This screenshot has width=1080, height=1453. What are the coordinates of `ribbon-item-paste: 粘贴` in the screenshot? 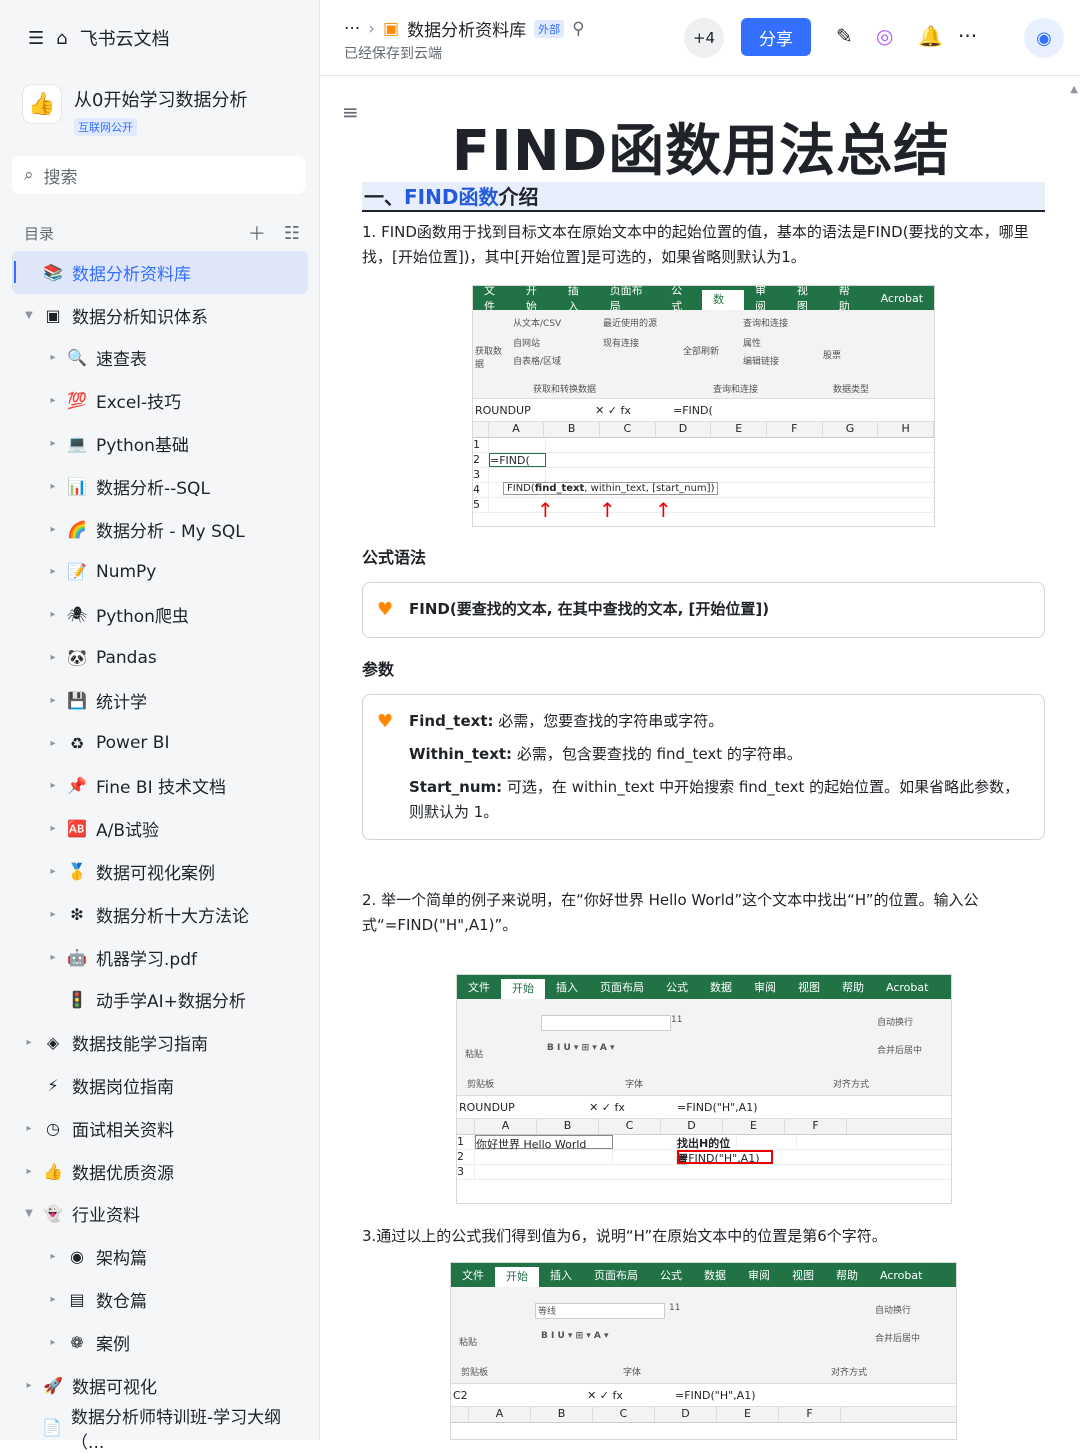 It's located at (474, 1055).